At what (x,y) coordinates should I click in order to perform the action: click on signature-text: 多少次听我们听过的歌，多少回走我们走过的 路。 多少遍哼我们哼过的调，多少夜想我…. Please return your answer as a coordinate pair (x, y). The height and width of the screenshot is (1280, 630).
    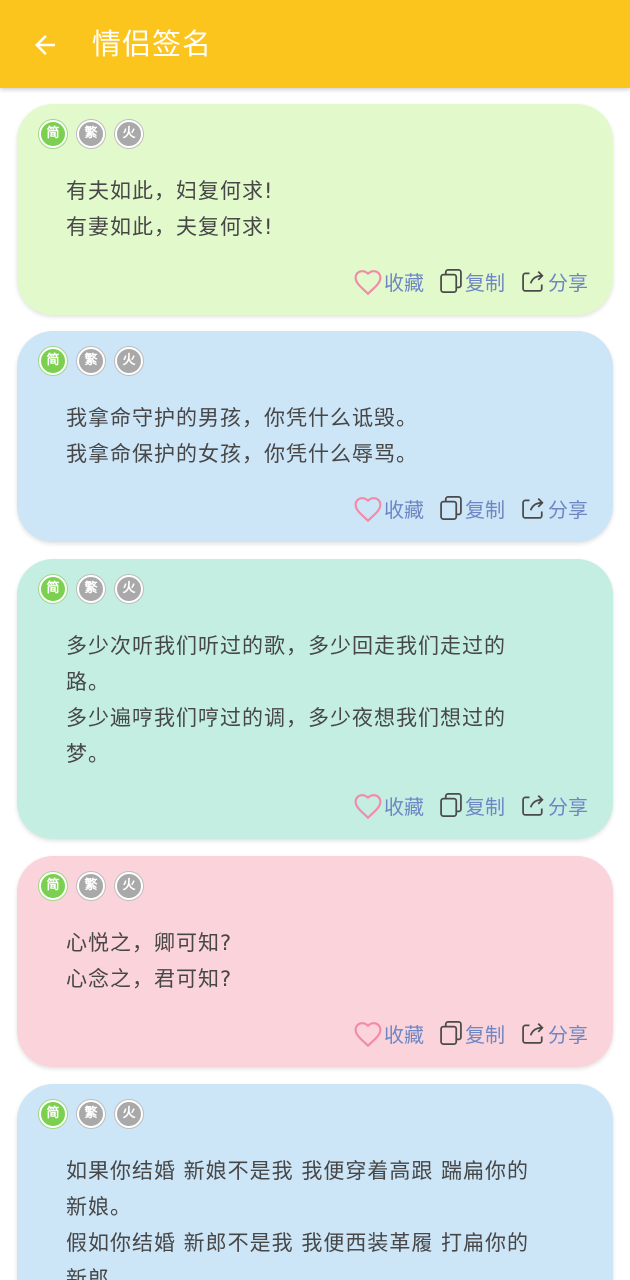
    Looking at the image, I should click on (286, 700).